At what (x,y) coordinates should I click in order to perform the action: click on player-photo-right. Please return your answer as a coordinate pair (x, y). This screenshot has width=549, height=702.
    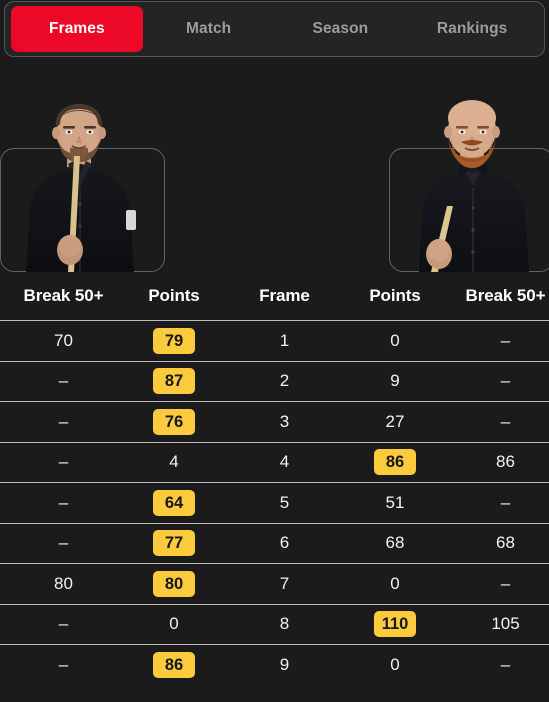
    Looking at the image, I should click on (469, 185).